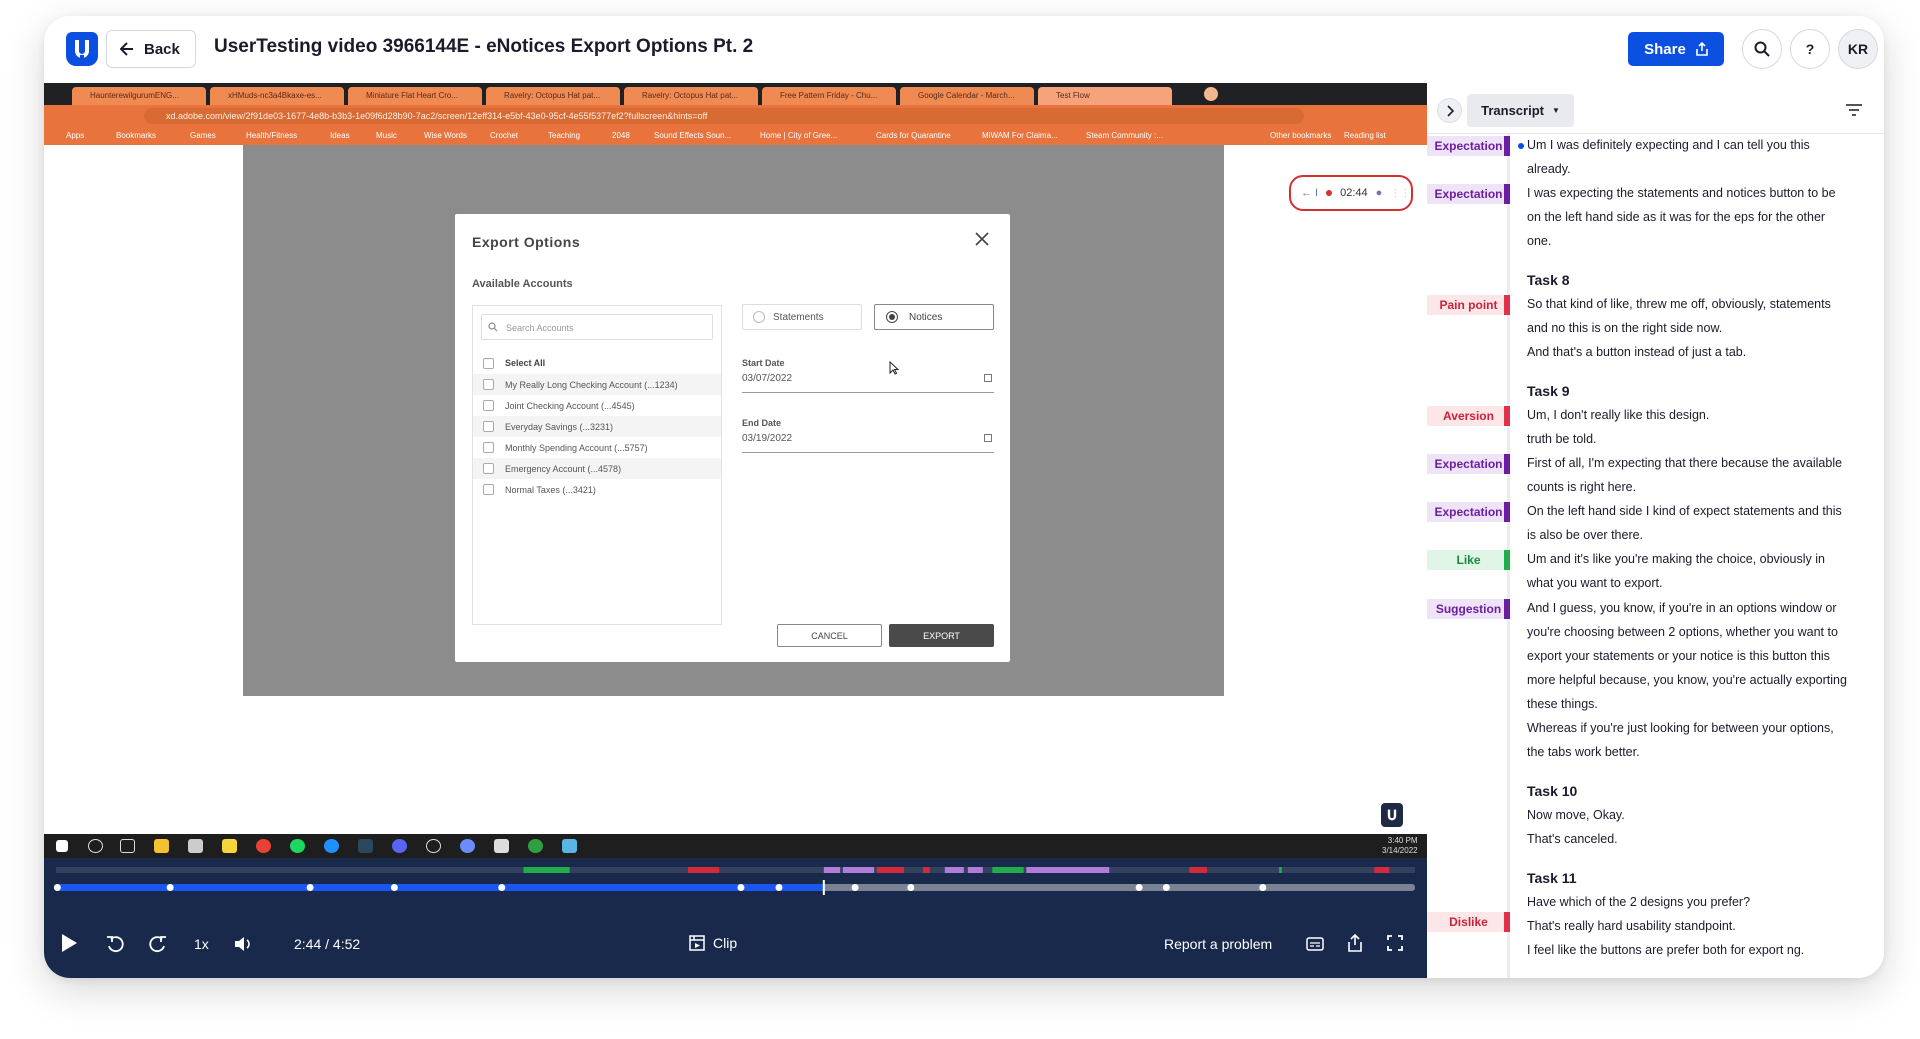 Image resolution: width=1920 pixels, height=1039 pixels. What do you see at coordinates (1520, 110) in the screenshot?
I see `transcript-dropdown: Transcript ▼` at bounding box center [1520, 110].